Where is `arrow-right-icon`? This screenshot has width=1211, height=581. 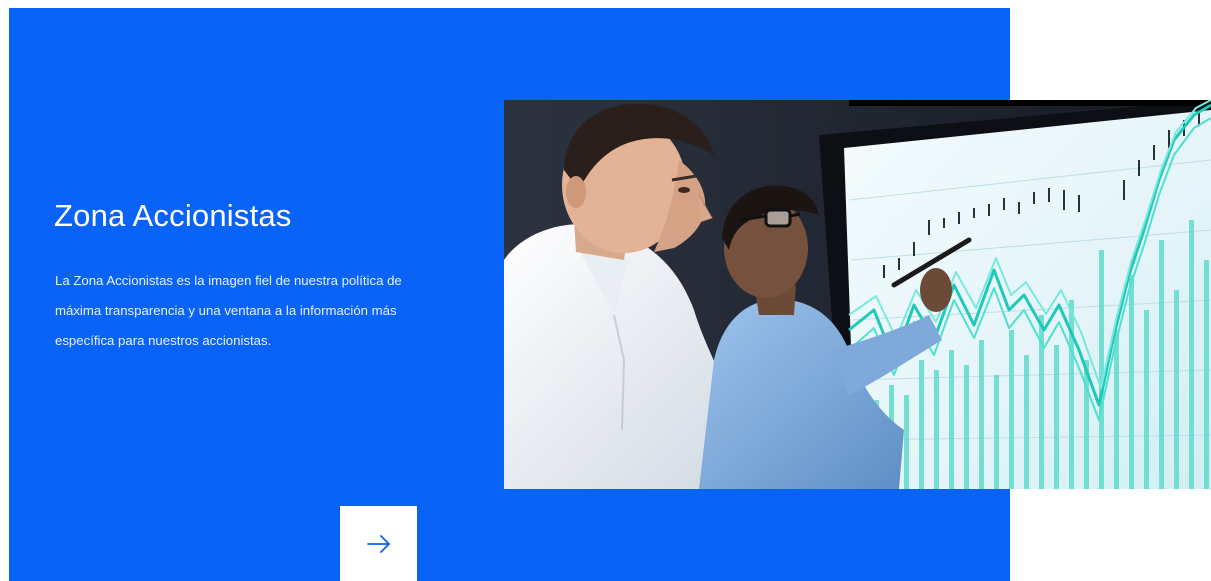 arrow-right-icon is located at coordinates (378, 543).